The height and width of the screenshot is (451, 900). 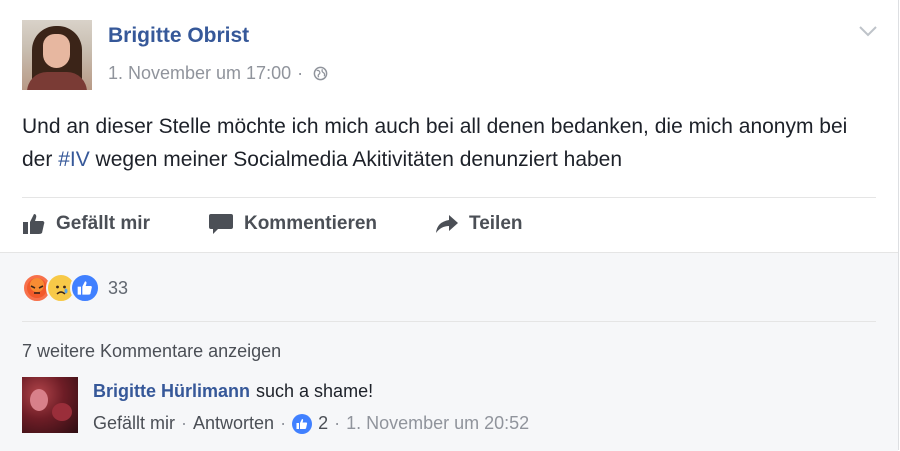 I want to click on like-label: Gefällt mir, so click(x=103, y=223).